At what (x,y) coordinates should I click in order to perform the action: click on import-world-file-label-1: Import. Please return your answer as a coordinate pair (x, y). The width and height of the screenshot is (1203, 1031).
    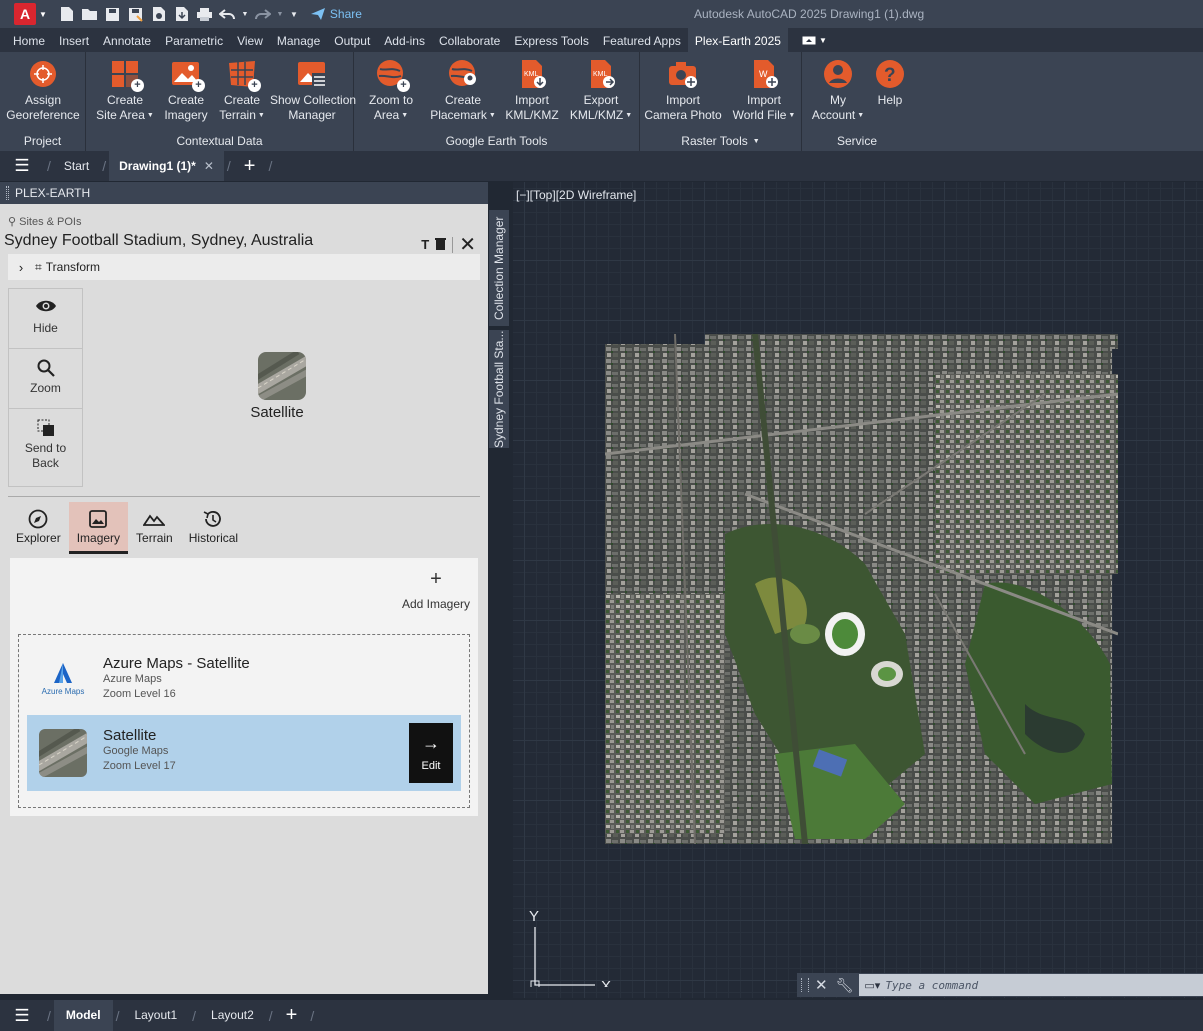
    Looking at the image, I should click on (763, 100).